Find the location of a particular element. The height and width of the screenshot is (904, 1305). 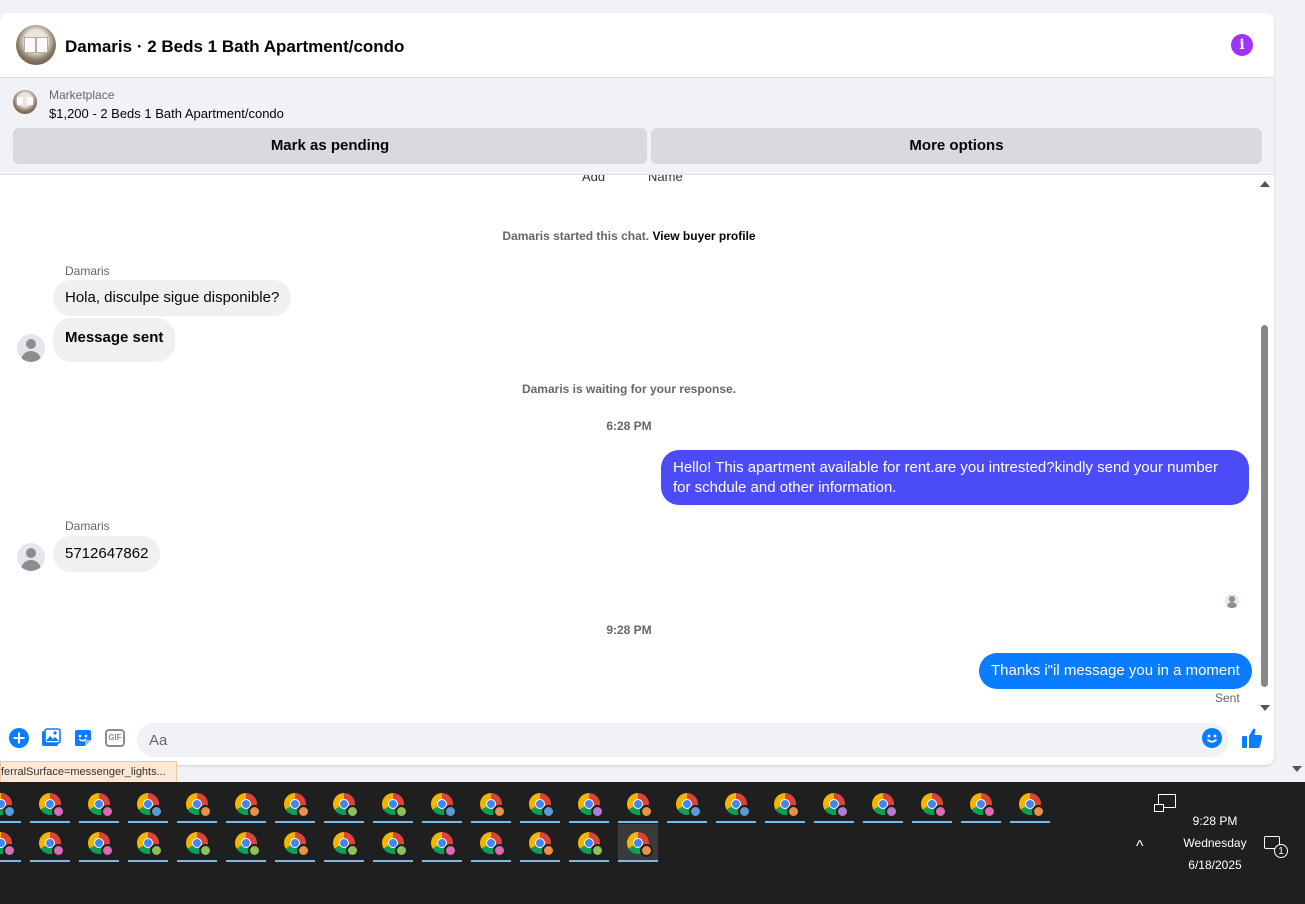

sticker-icon is located at coordinates (83, 738).